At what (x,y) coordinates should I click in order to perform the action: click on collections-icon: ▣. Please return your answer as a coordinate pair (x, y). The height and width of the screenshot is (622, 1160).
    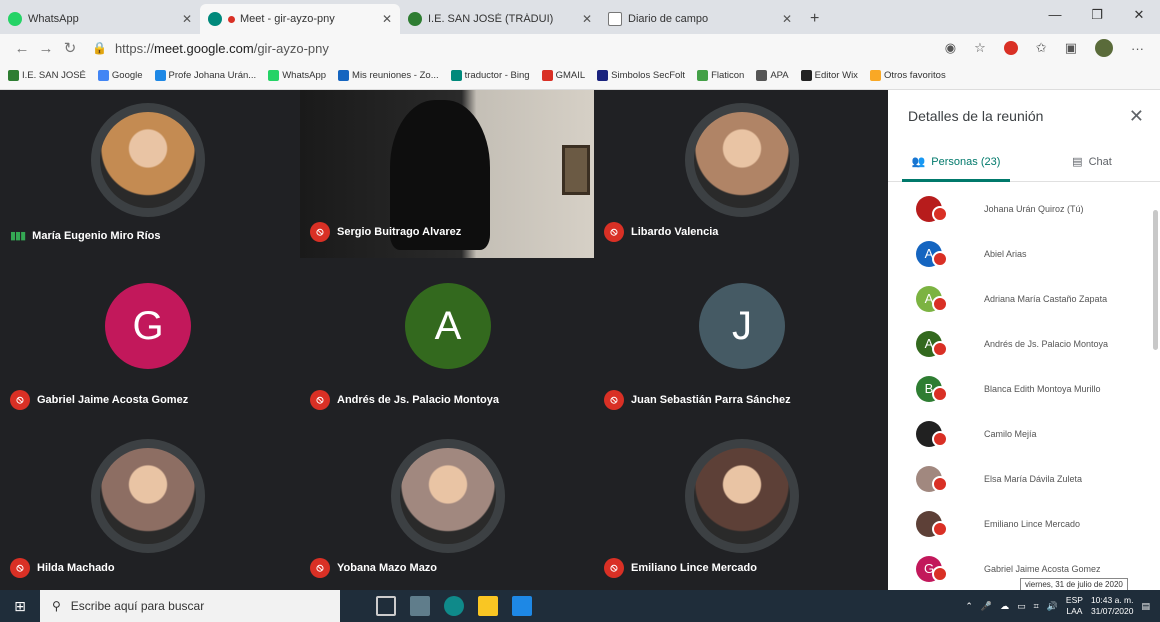
    Looking at the image, I should click on (1071, 48).